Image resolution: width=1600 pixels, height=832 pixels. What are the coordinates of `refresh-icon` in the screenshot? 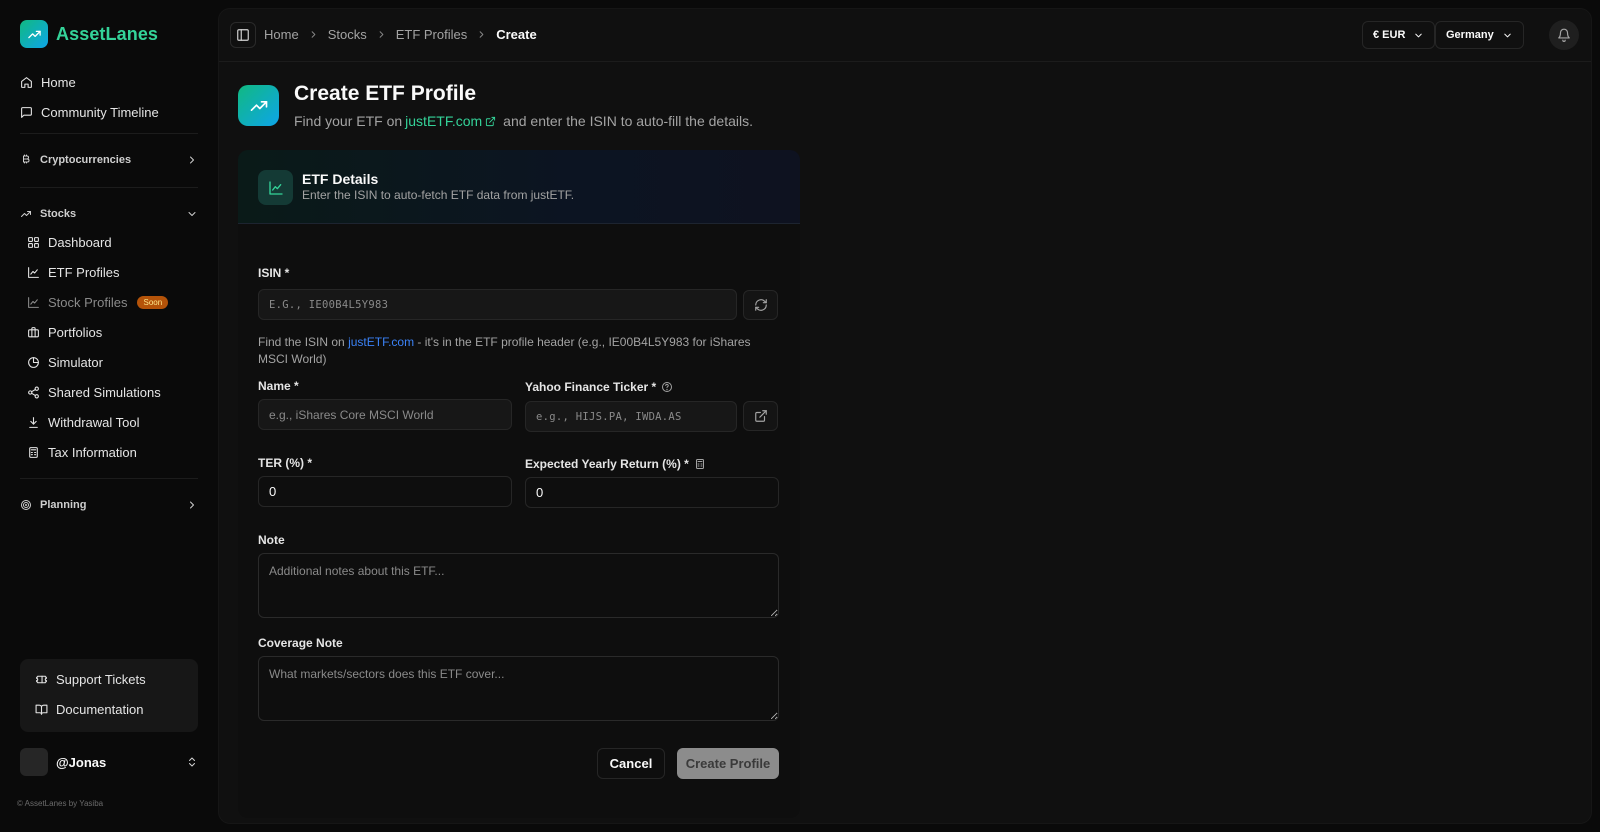 It's located at (760, 305).